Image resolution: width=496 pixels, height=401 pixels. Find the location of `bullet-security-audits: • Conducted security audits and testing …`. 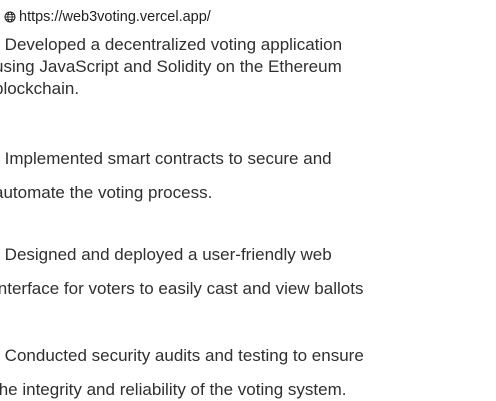

bullet-security-audits: • Conducted security audits and testing … is located at coordinates (244, 373).